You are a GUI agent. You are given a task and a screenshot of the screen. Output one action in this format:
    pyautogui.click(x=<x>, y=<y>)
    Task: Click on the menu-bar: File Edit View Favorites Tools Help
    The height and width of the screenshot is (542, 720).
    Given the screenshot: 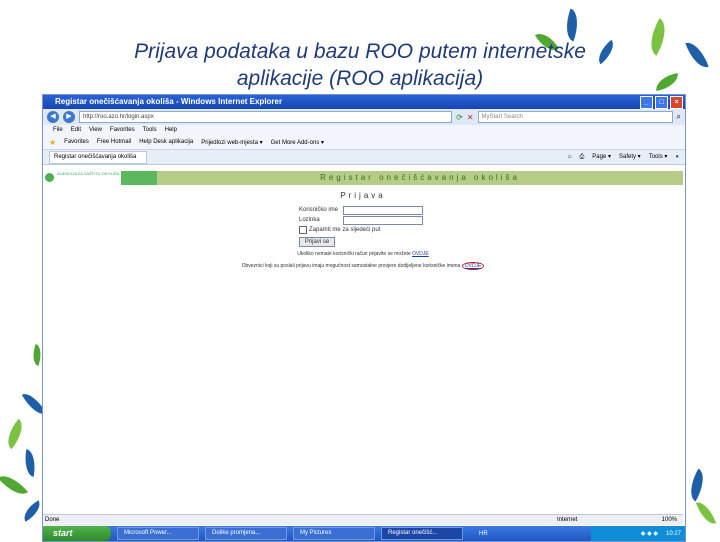 What is the action you would take?
    pyautogui.click(x=364, y=130)
    